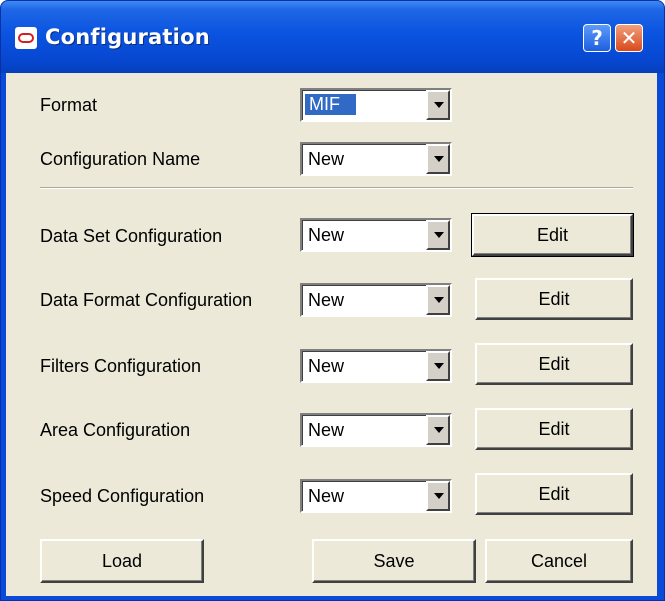  What do you see at coordinates (376, 235) in the screenshot?
I see `data-set-configuration-select: New` at bounding box center [376, 235].